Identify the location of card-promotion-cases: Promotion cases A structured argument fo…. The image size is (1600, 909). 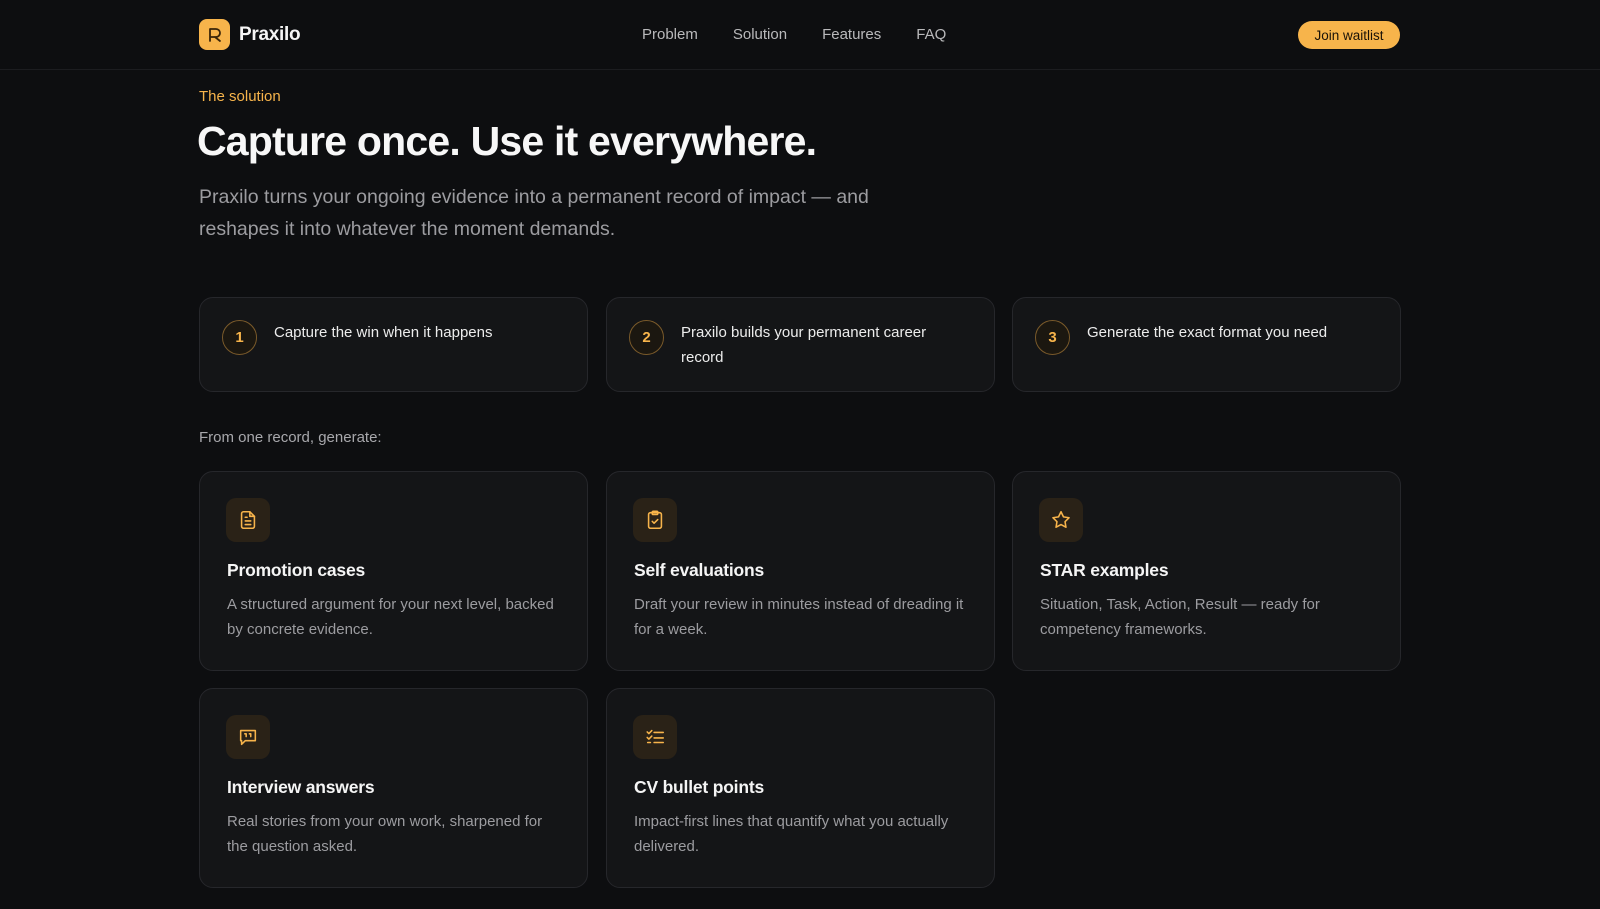
(393, 571).